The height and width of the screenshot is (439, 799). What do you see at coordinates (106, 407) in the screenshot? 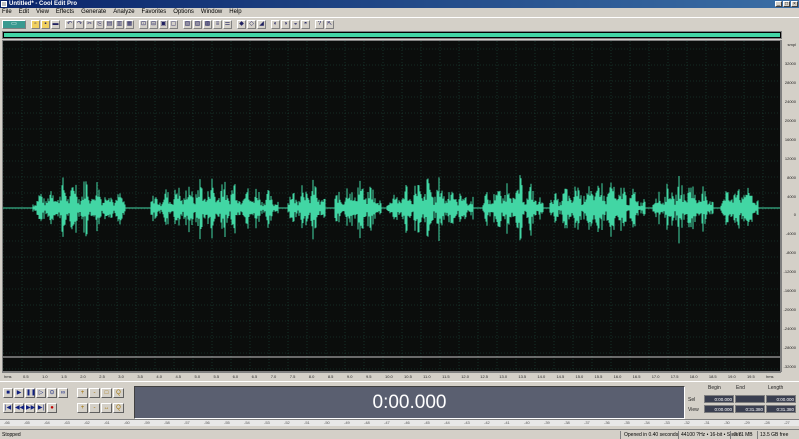
I see `zoom-left-button: ↔` at bounding box center [106, 407].